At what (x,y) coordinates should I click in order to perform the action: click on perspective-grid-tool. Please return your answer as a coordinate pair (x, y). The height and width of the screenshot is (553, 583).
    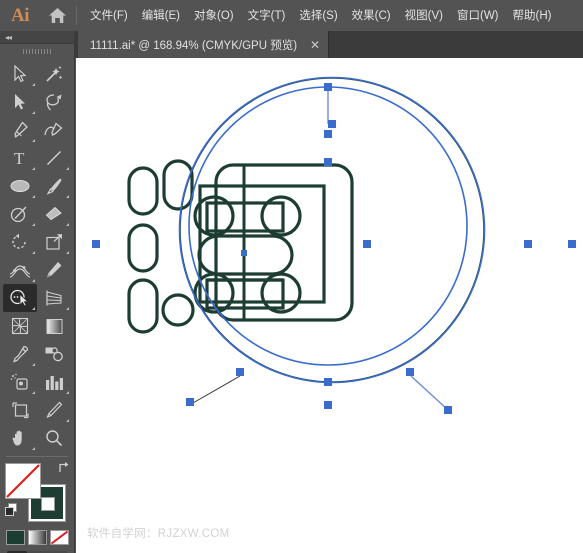
    Looking at the image, I should click on (54, 298).